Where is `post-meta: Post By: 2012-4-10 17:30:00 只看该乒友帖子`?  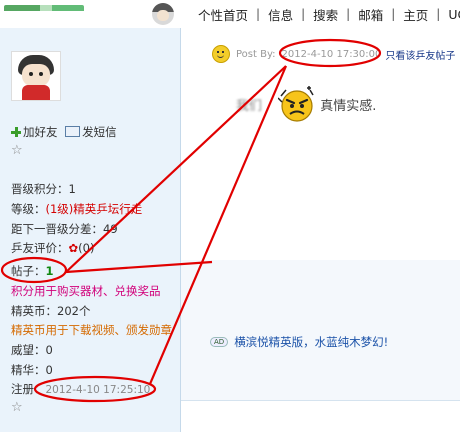
post-meta: Post By: 2012-4-10 17:30:00 只看该乒友帖子 is located at coordinates (333, 54).